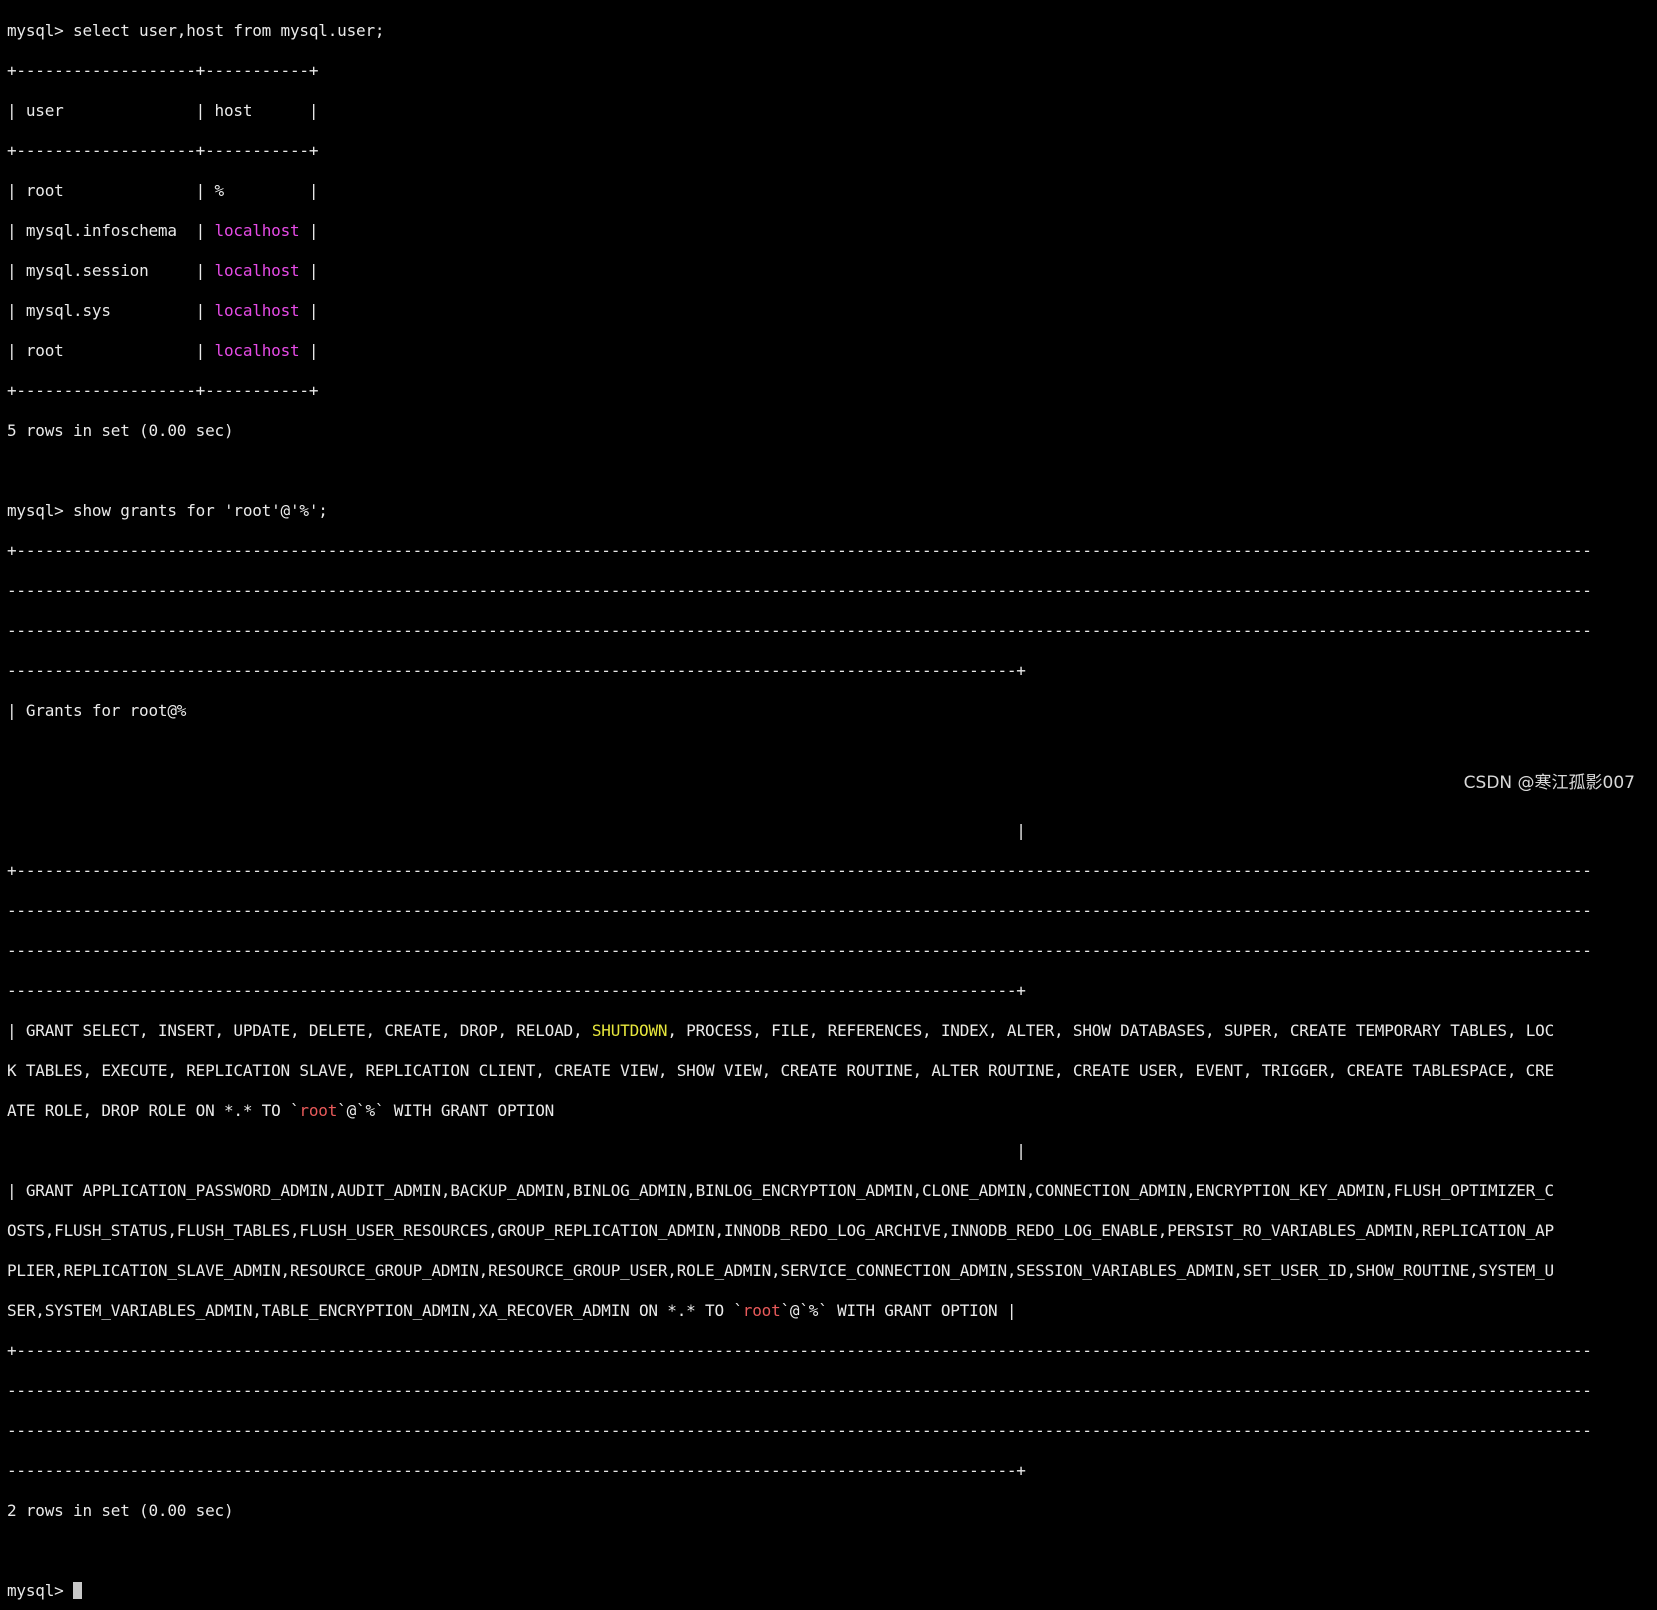 The height and width of the screenshot is (1610, 1657). What do you see at coordinates (163, 270) in the screenshot?
I see `table-row: | mysql.session | localhost |` at bounding box center [163, 270].